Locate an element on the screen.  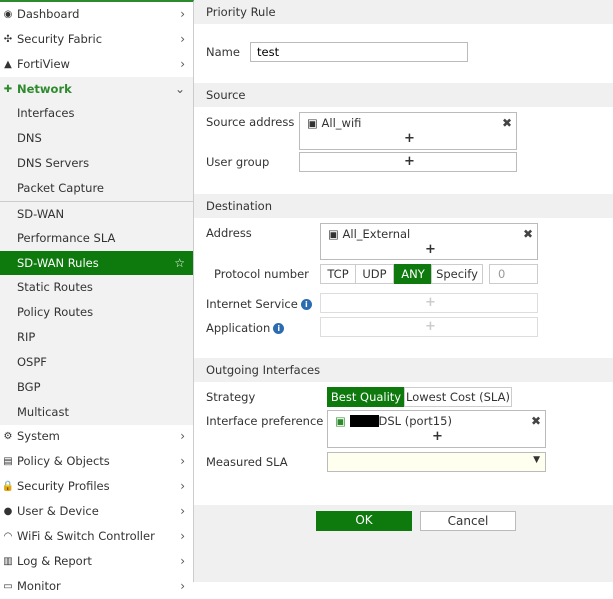
protocol-specify: Specify is located at coordinates (457, 274).